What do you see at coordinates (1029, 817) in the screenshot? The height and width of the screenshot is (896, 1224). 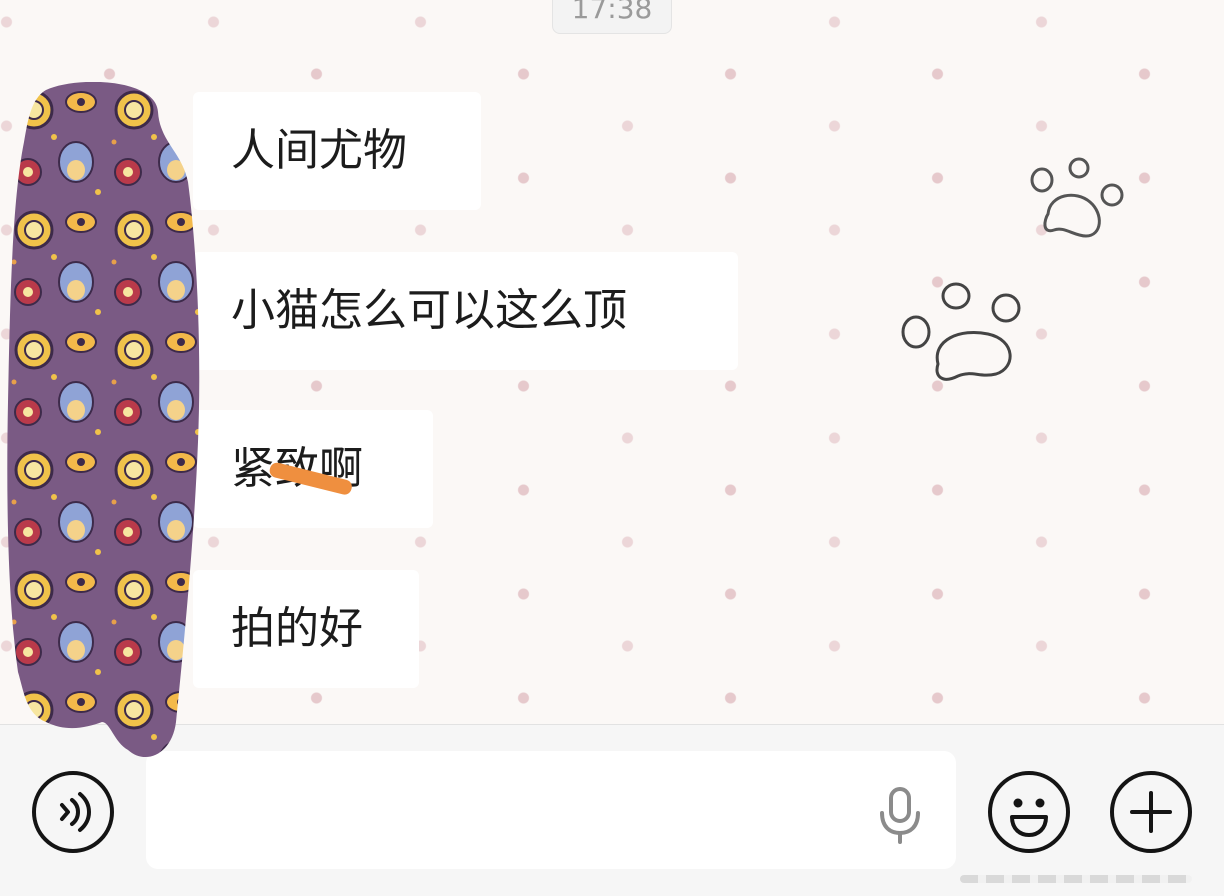 I see `smiley-face-icon` at bounding box center [1029, 817].